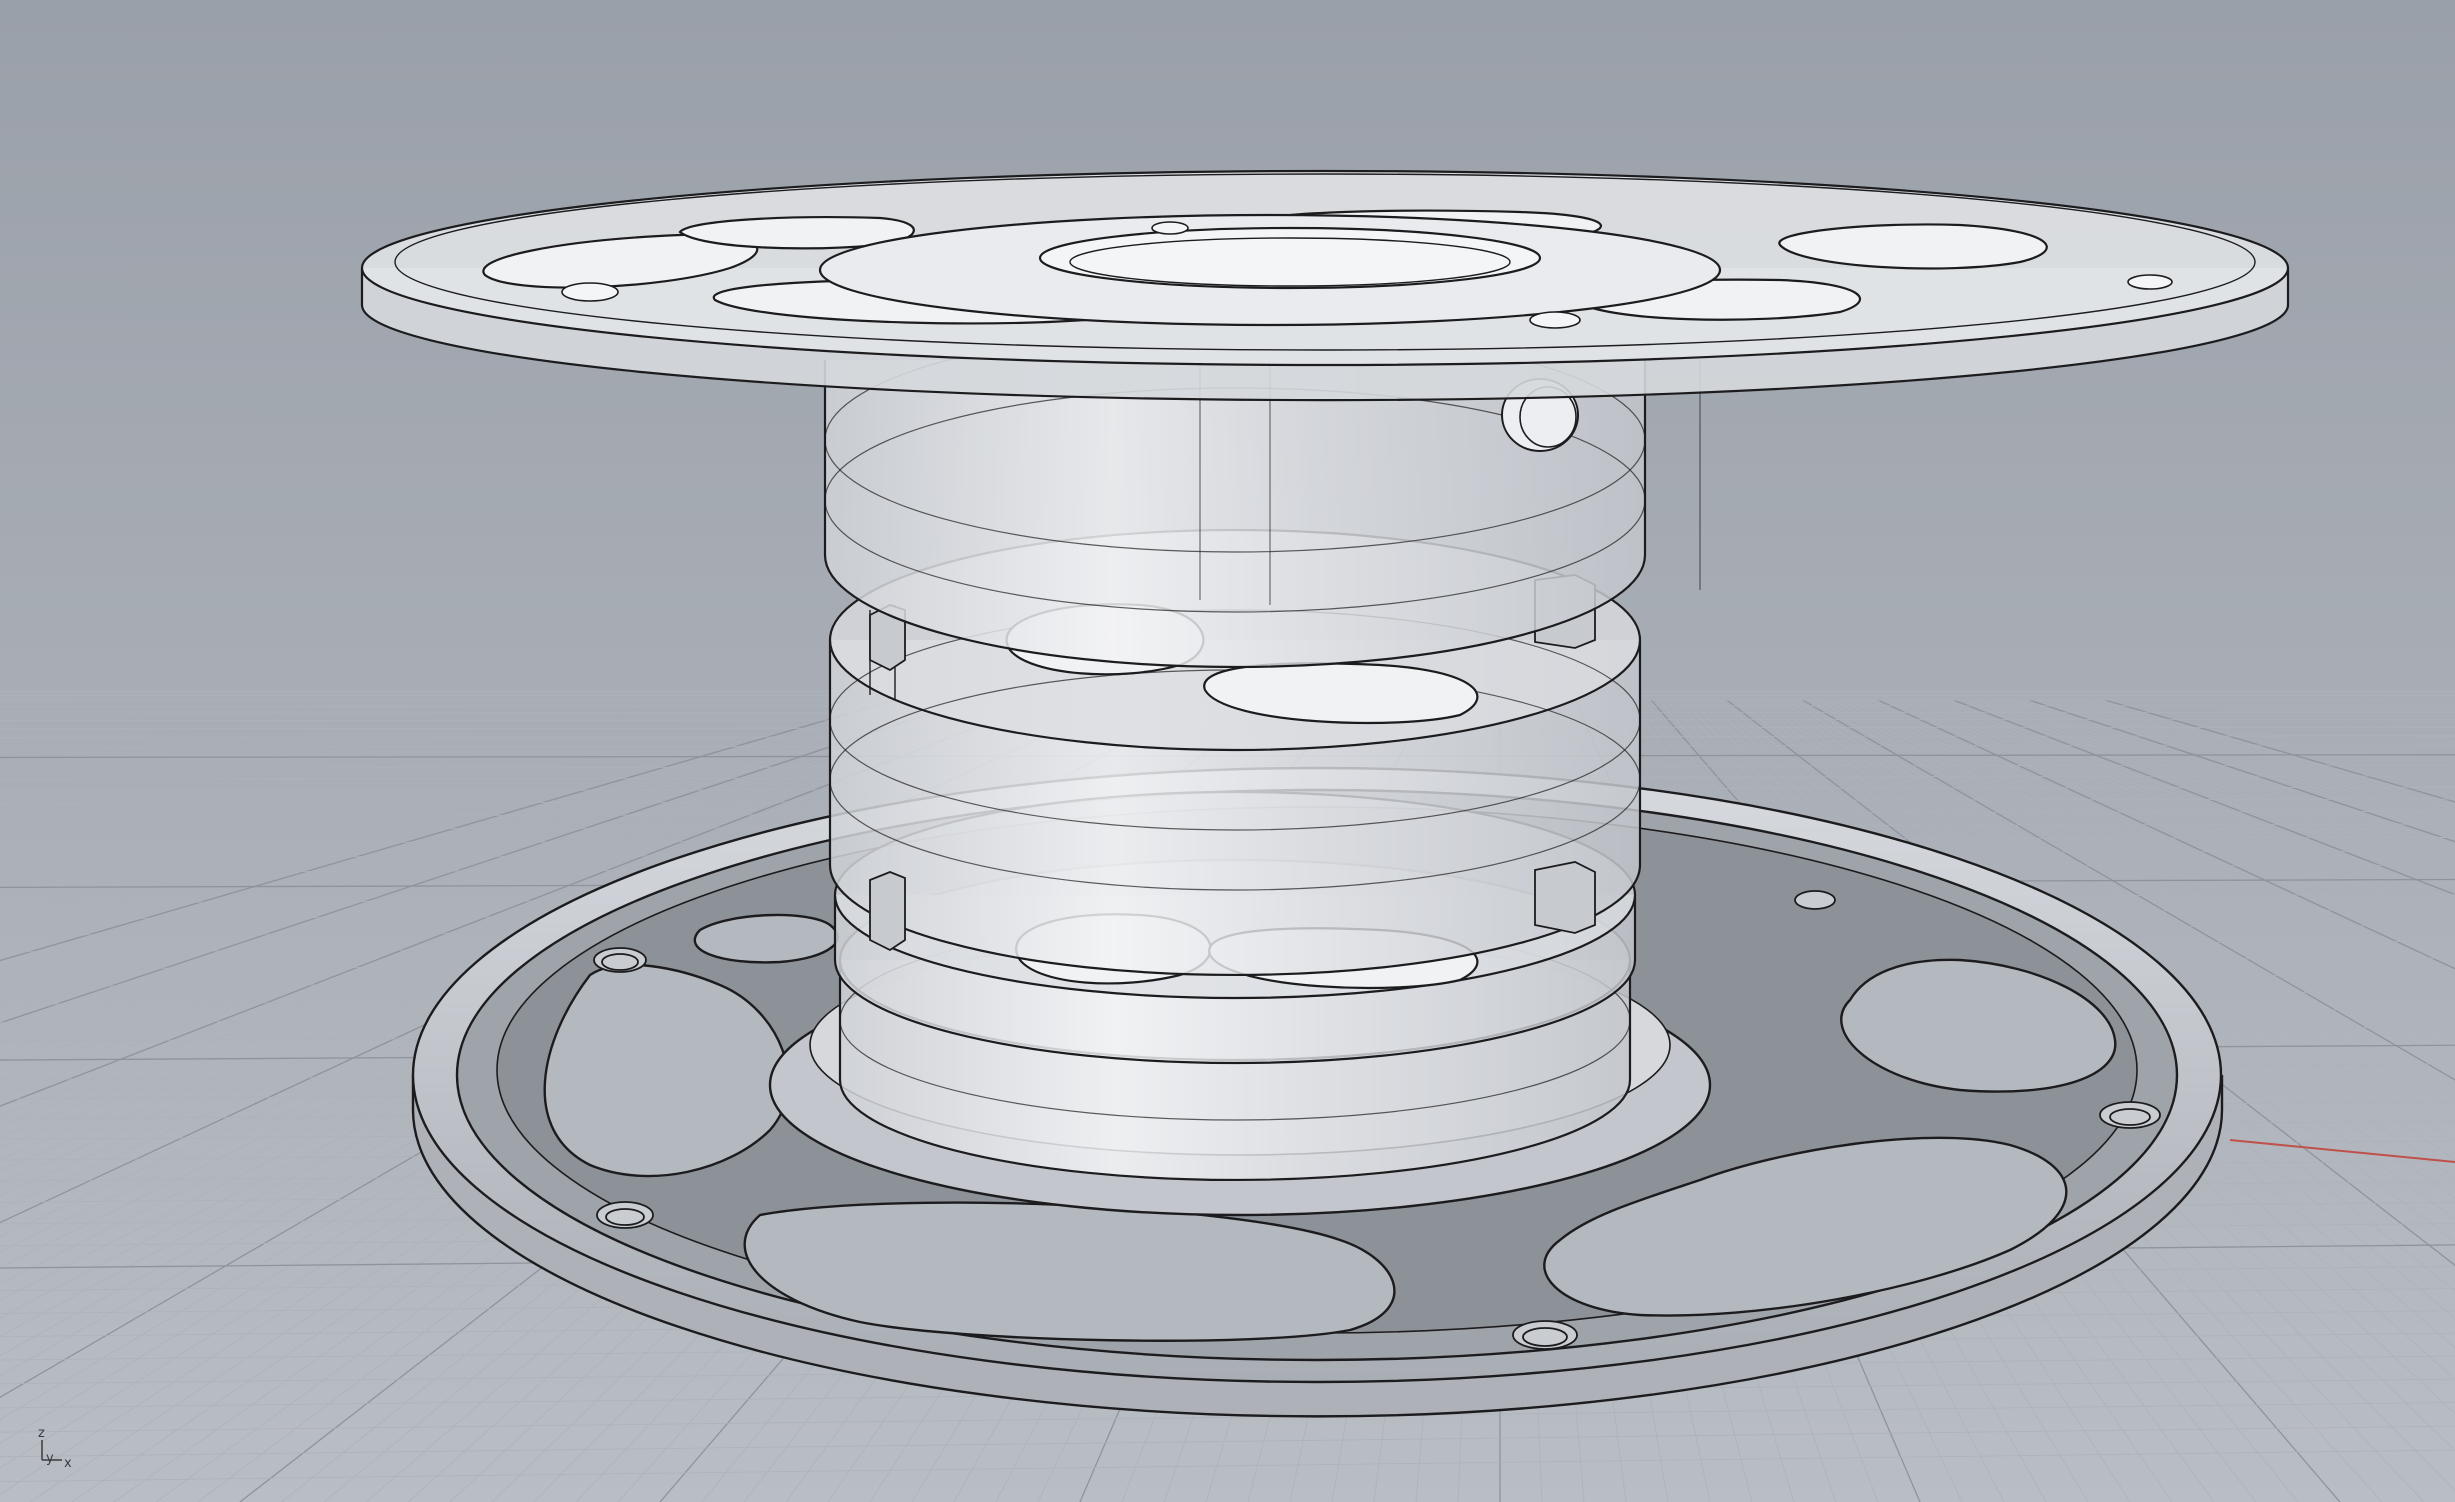 This screenshot has height=1502, width=2455. I want to click on cutout-back-left, so click(766, 938).